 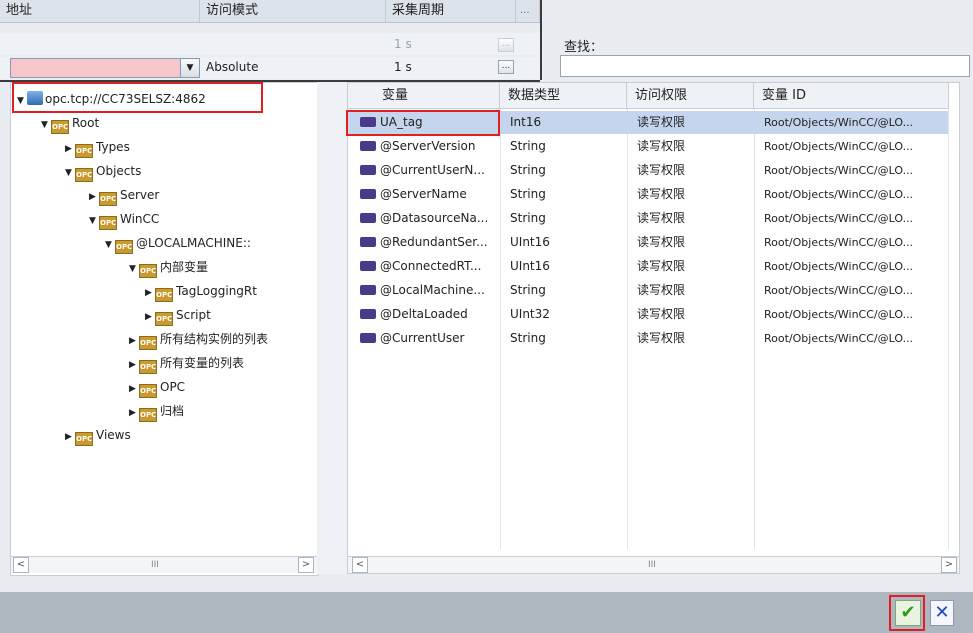 What do you see at coordinates (140, 219) in the screenshot?
I see `tree-label: WinCC` at bounding box center [140, 219].